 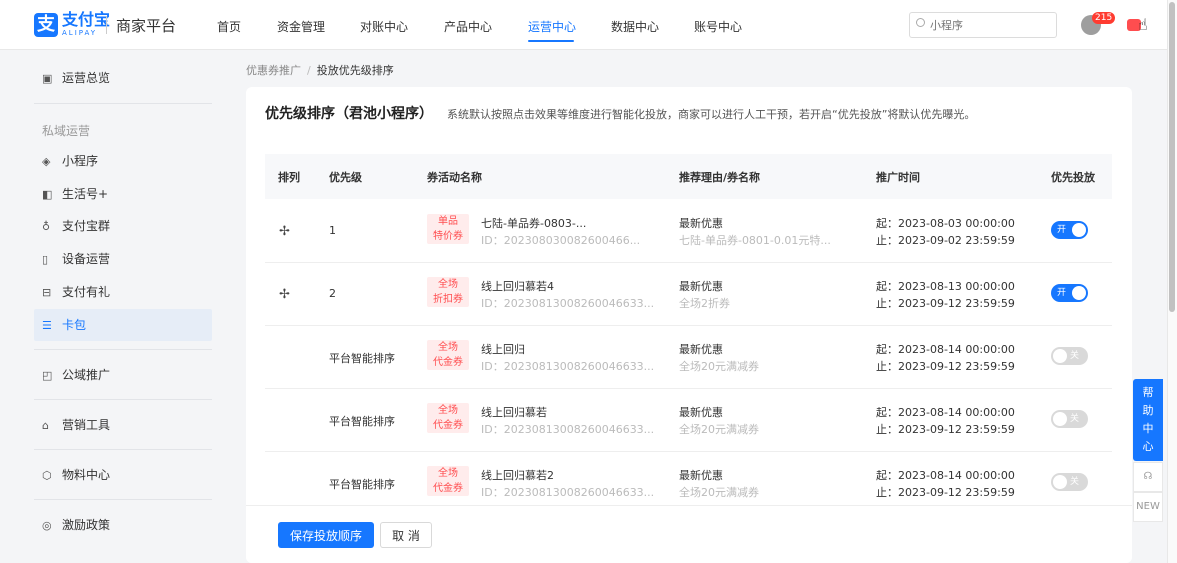 What do you see at coordinates (983, 25) in the screenshot?
I see `search-input` at bounding box center [983, 25].